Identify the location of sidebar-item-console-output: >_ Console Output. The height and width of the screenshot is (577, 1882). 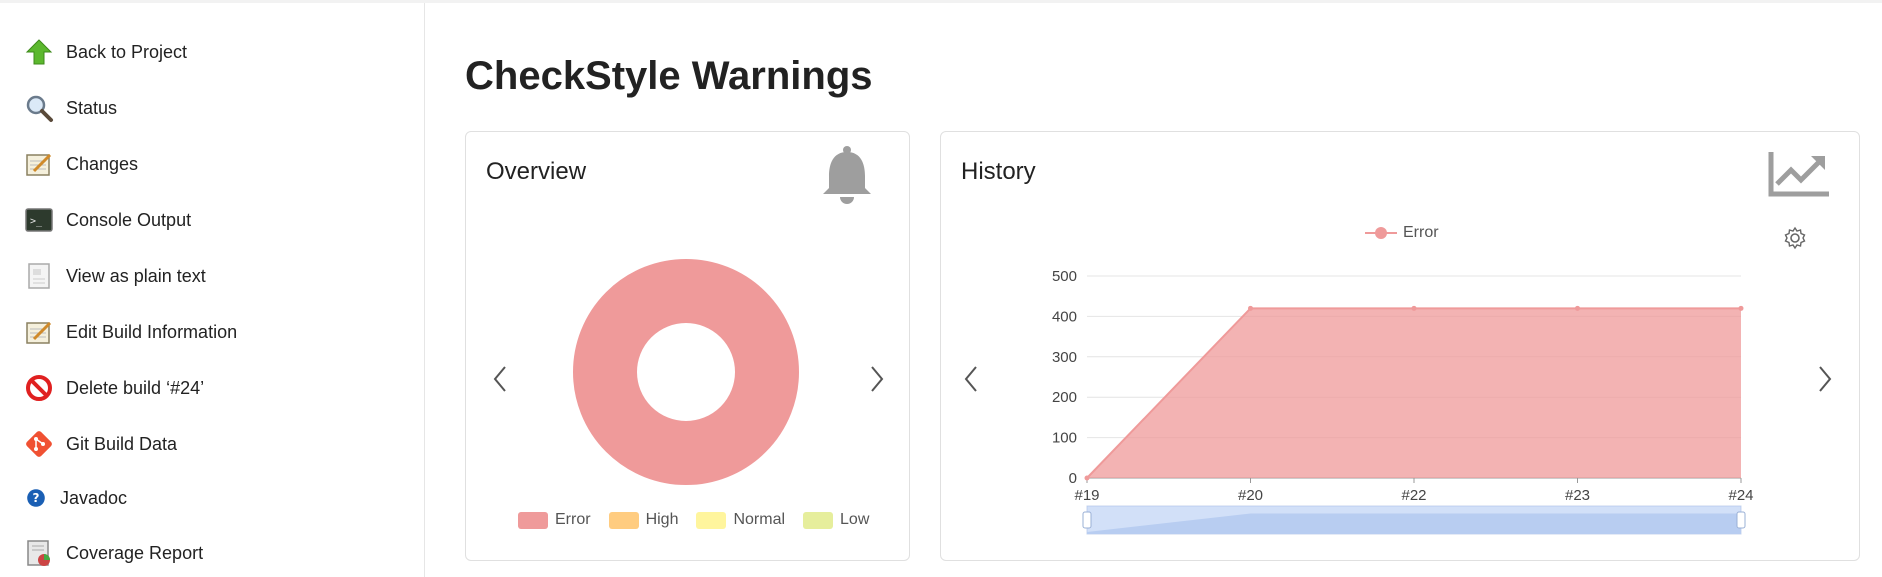
(107, 220).